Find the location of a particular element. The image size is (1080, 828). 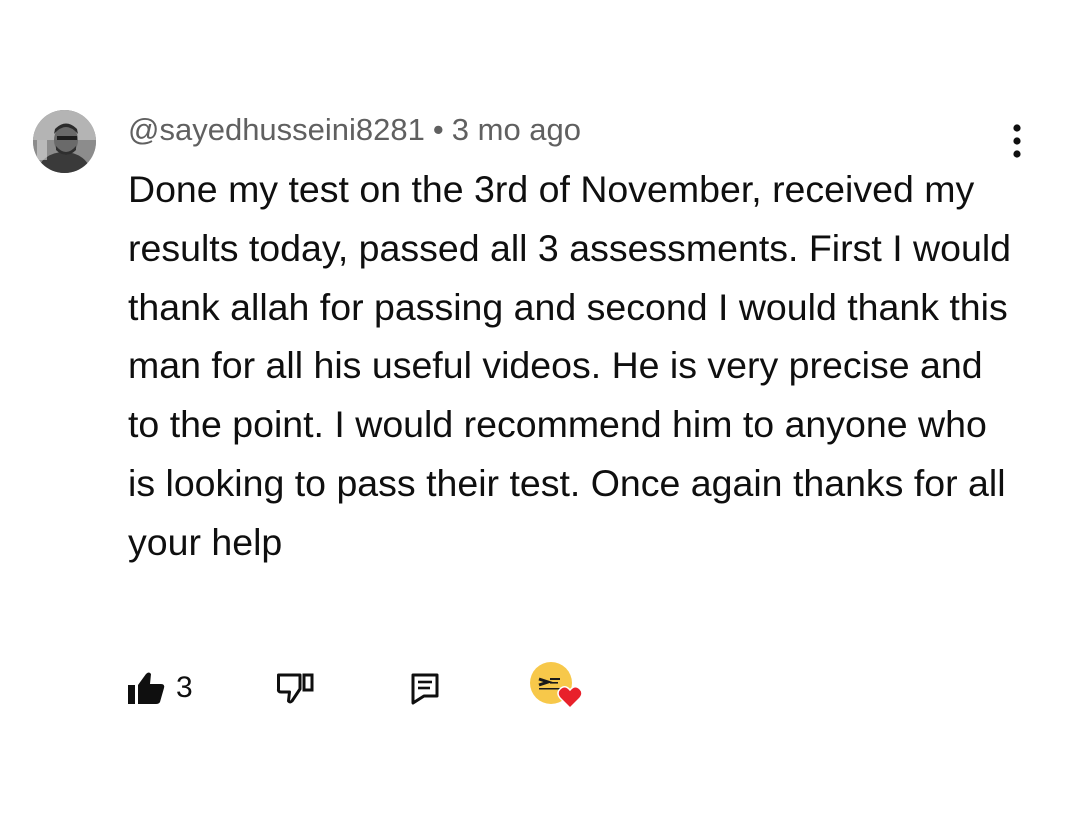

avatar is located at coordinates (64, 141).